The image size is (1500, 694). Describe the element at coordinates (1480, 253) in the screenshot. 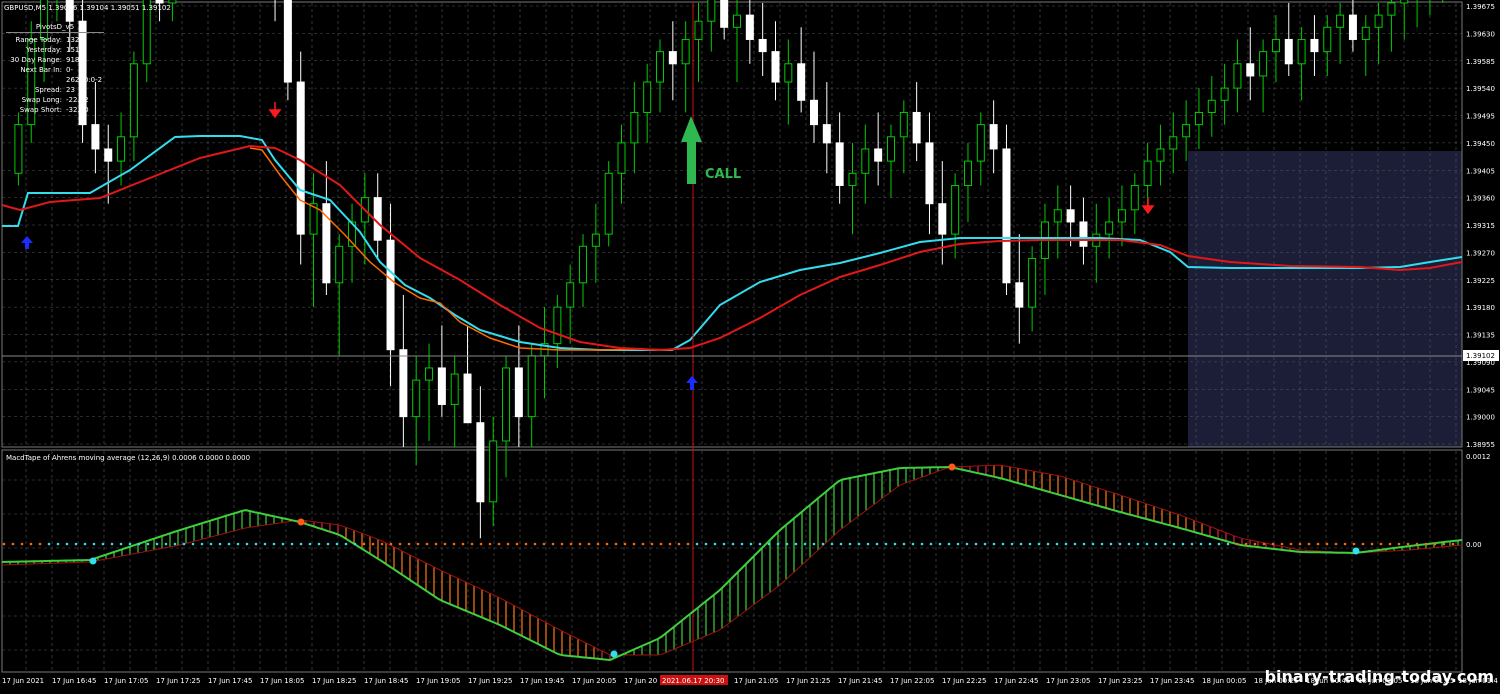

I see `price-tick-label: 1.39270` at that location.